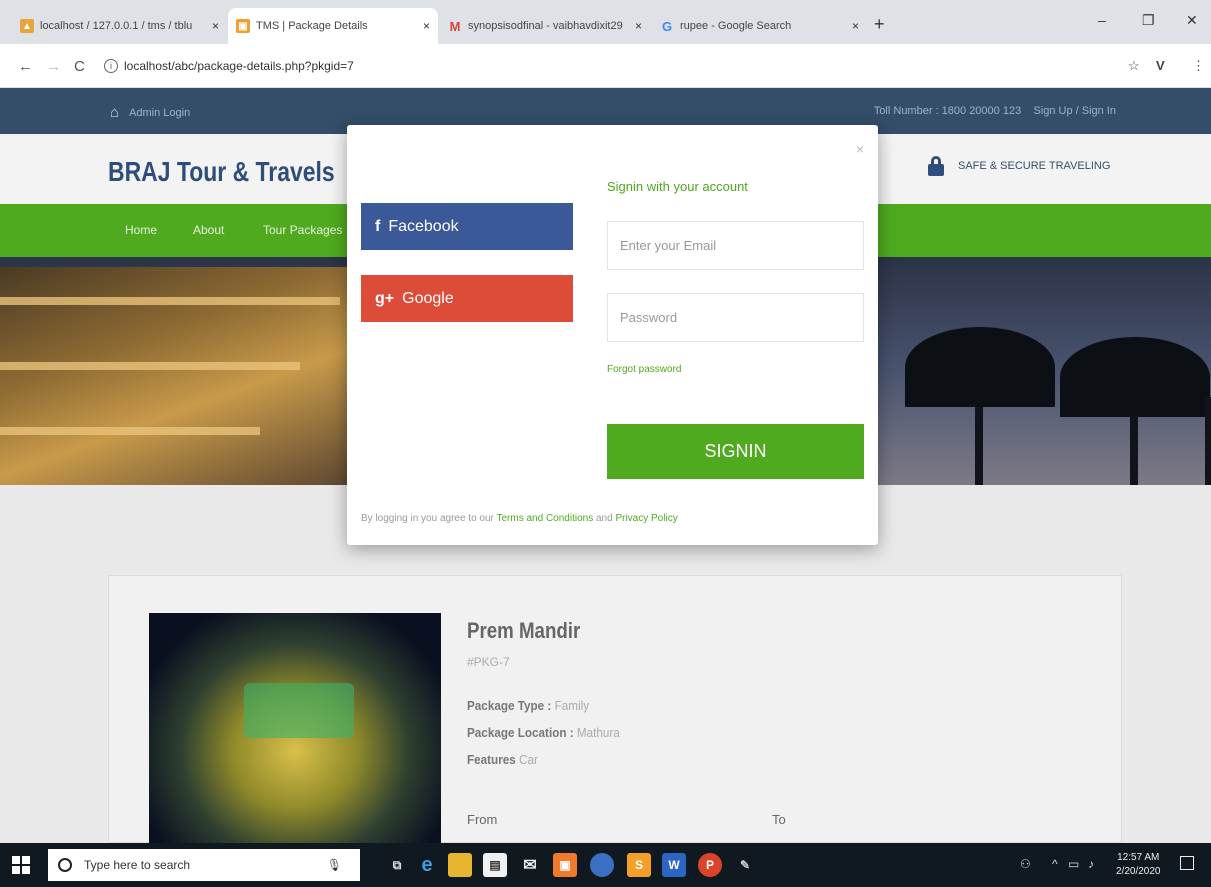  I want to click on chrome-icon, so click(602, 865).